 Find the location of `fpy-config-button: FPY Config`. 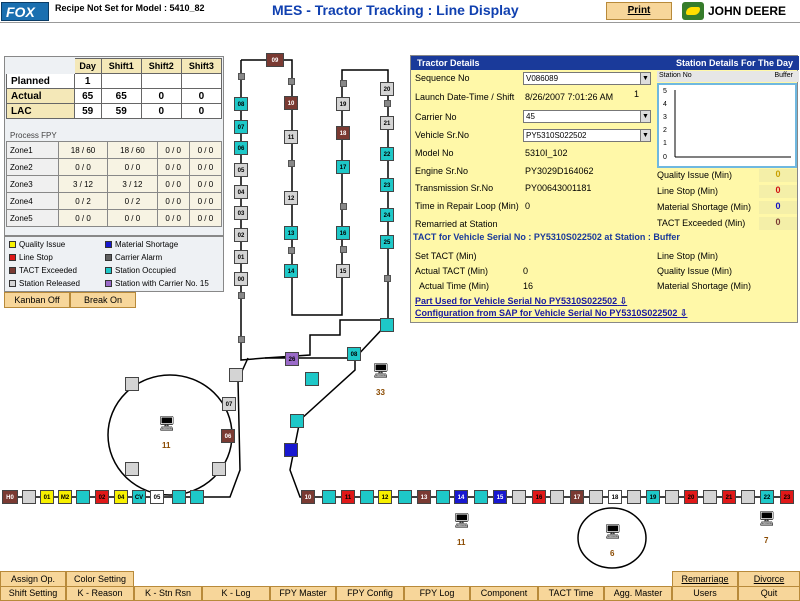

fpy-config-button: FPY Config is located at coordinates (370, 593).